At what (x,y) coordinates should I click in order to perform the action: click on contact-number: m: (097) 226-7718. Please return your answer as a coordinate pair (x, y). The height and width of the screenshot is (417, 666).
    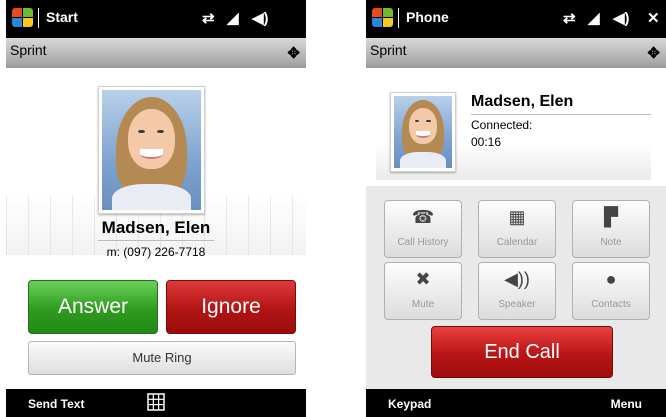
    Looking at the image, I should click on (156, 252).